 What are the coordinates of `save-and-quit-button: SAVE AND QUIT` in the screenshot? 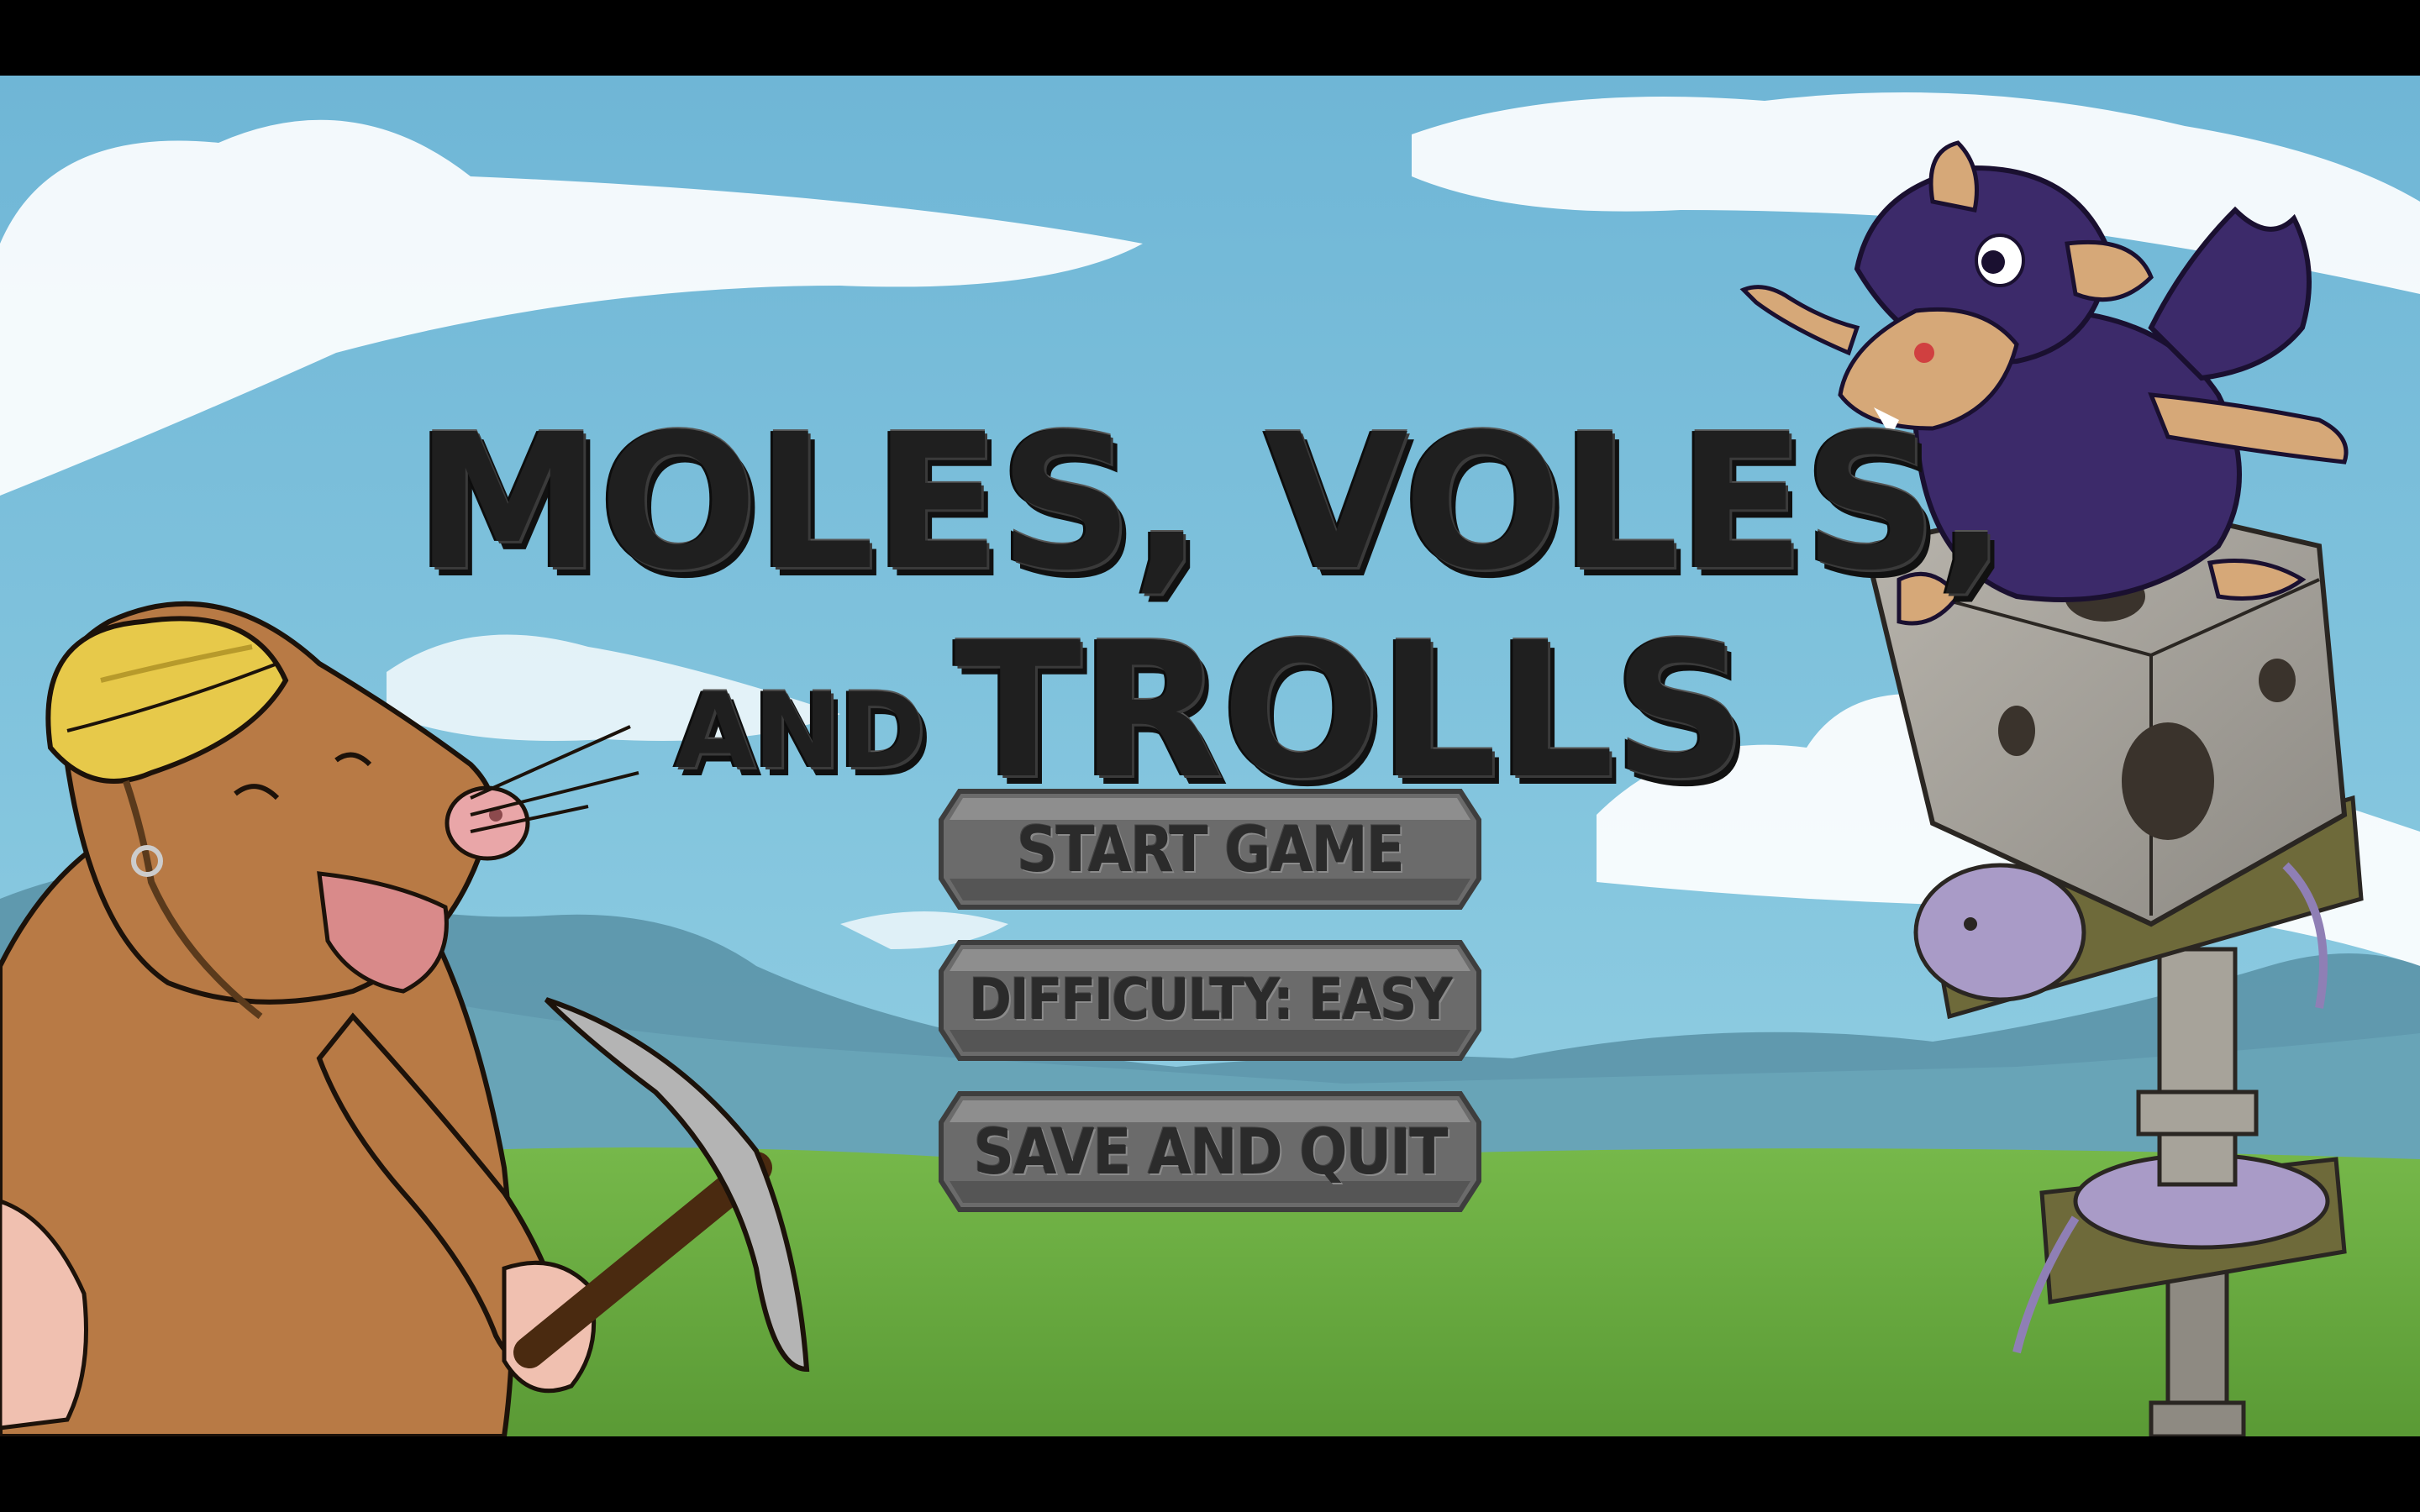 It's located at (1210, 1152).